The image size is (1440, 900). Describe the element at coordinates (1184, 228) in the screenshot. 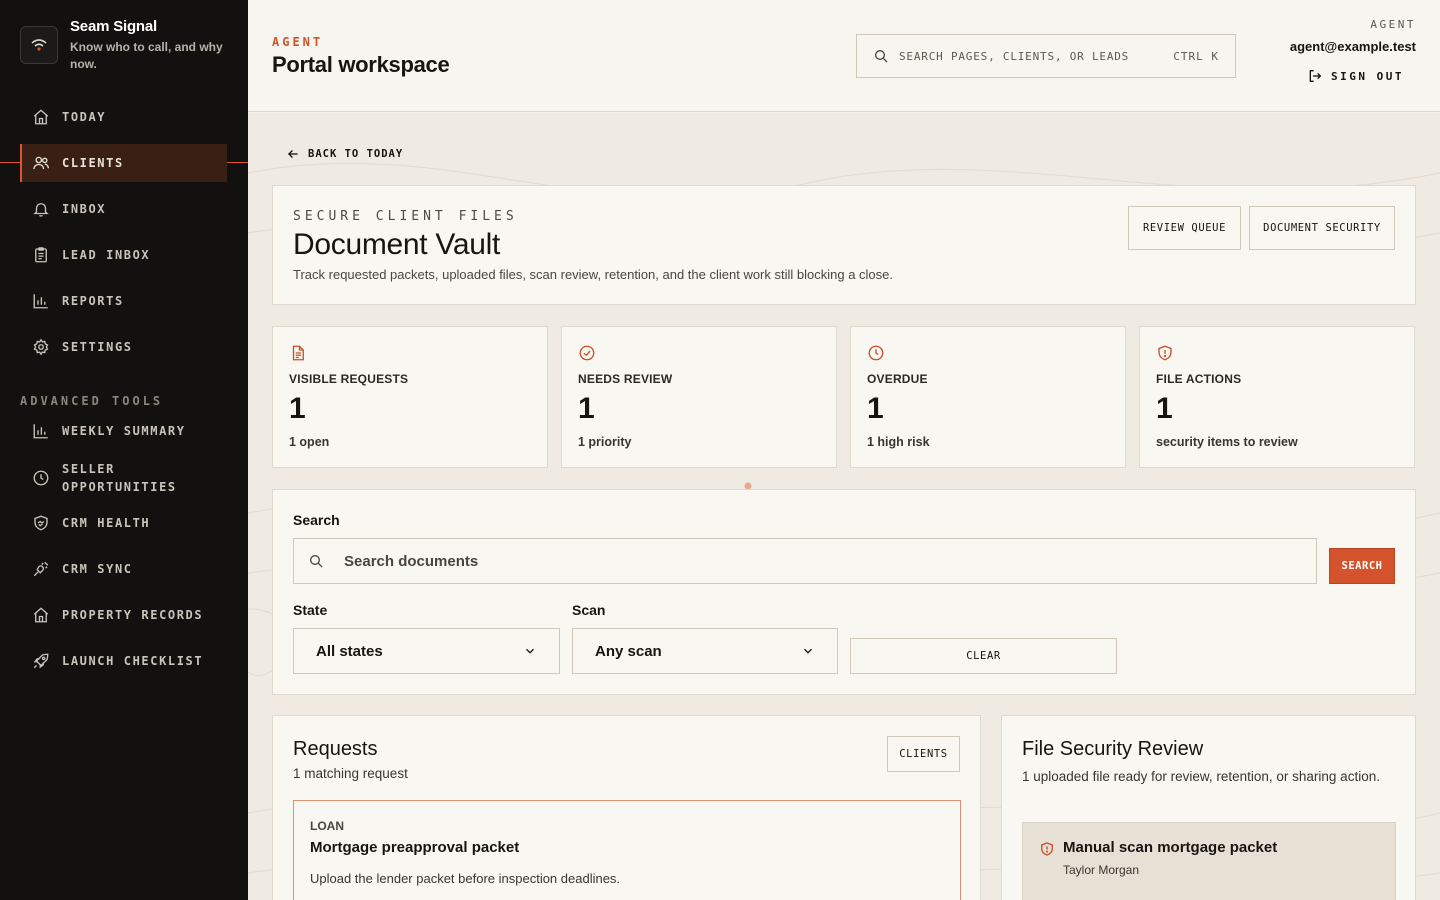

I see `review-queue-button: REVIEW QUEUE` at that location.